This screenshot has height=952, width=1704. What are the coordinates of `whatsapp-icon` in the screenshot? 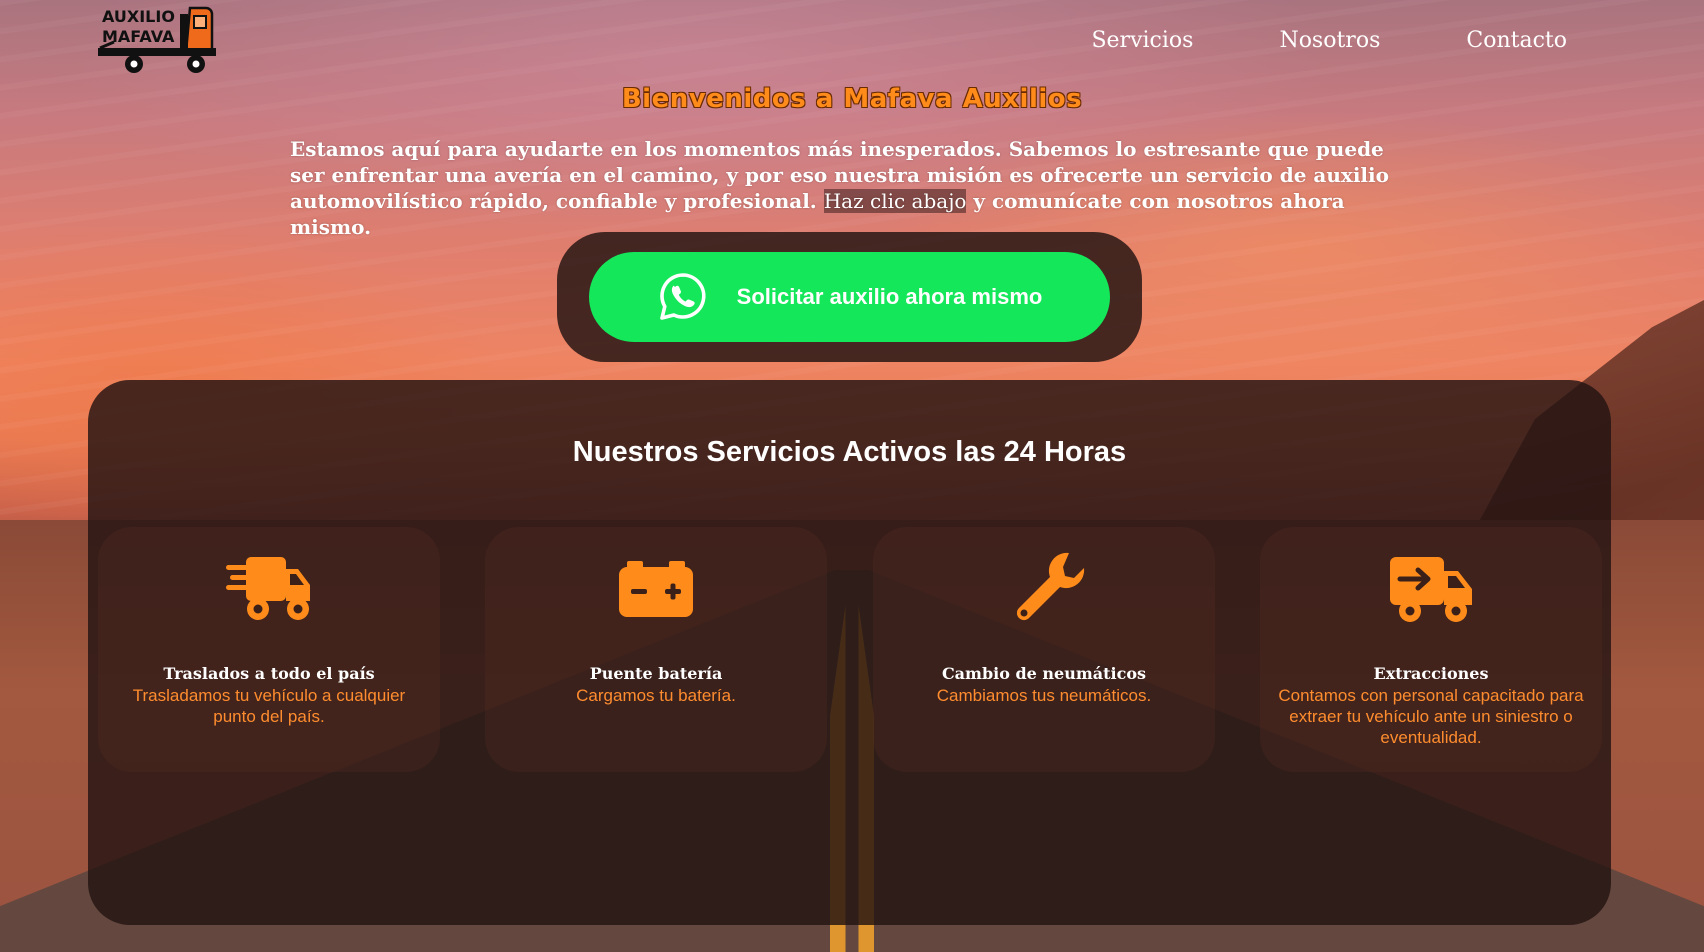 It's located at (683, 297).